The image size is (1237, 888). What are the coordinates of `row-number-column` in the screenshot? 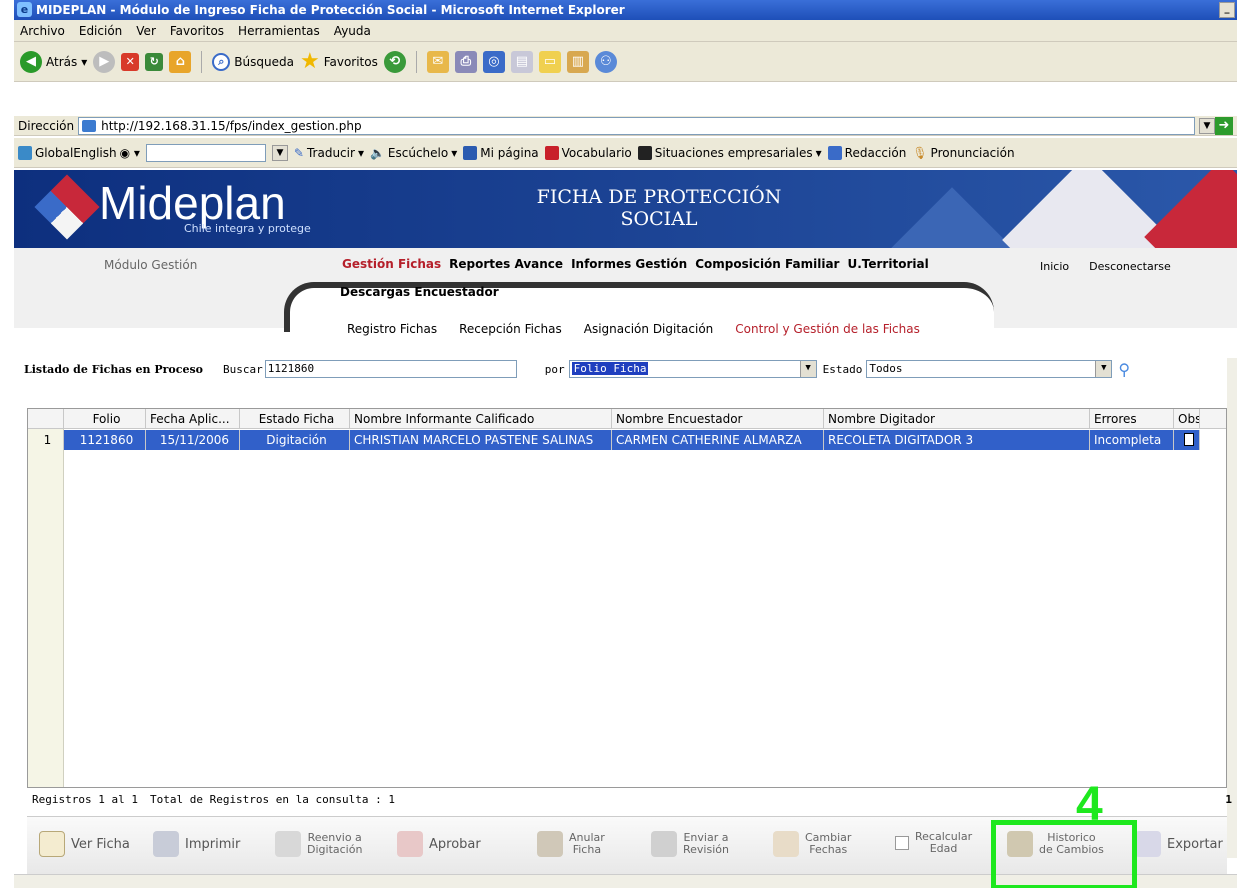 It's located at (46, 608).